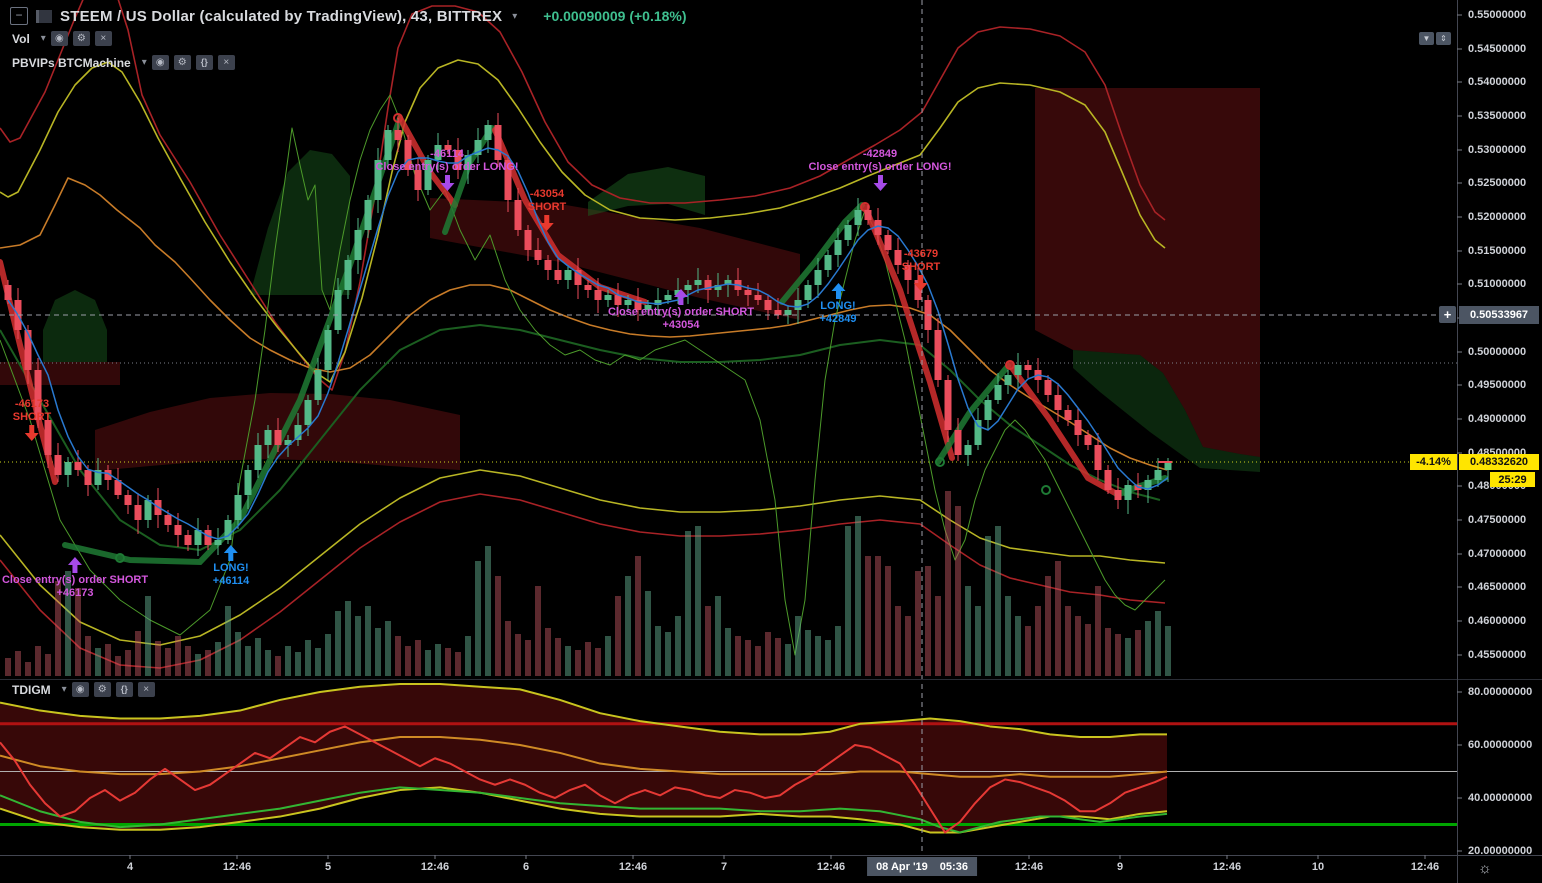 The image size is (1542, 883). What do you see at coordinates (1499, 315) in the screenshot?
I see `crosshair-price-badge: 0.50533967` at bounding box center [1499, 315].